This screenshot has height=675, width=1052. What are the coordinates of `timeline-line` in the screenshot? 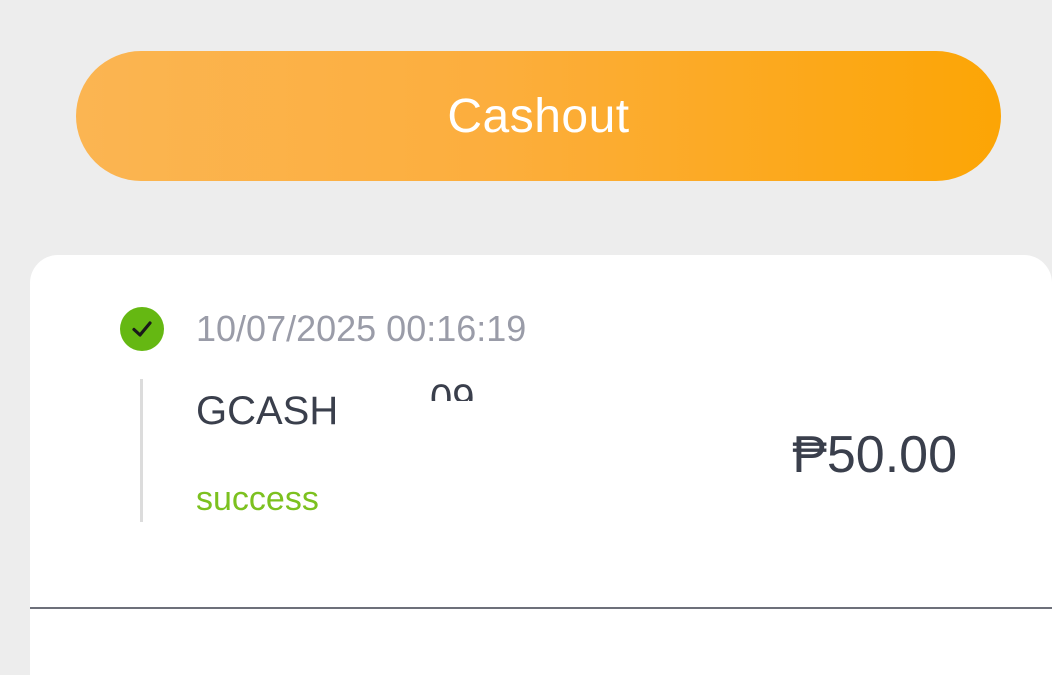 It's located at (141, 450).